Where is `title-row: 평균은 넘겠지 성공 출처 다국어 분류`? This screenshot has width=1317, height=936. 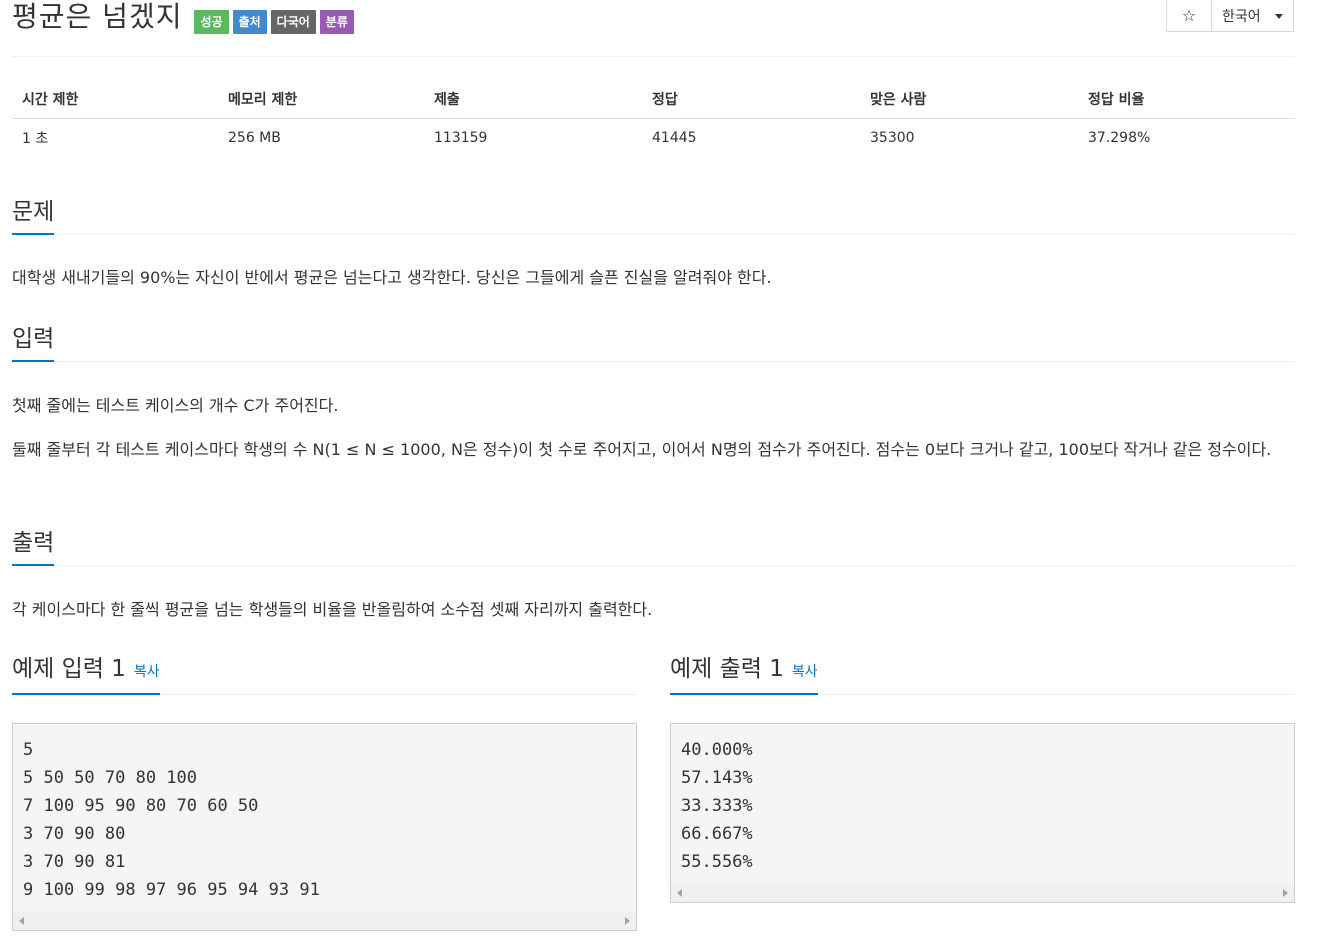
title-row: 평균은 넘겠지 성공 출처 다국어 분류 is located at coordinates (185, 20).